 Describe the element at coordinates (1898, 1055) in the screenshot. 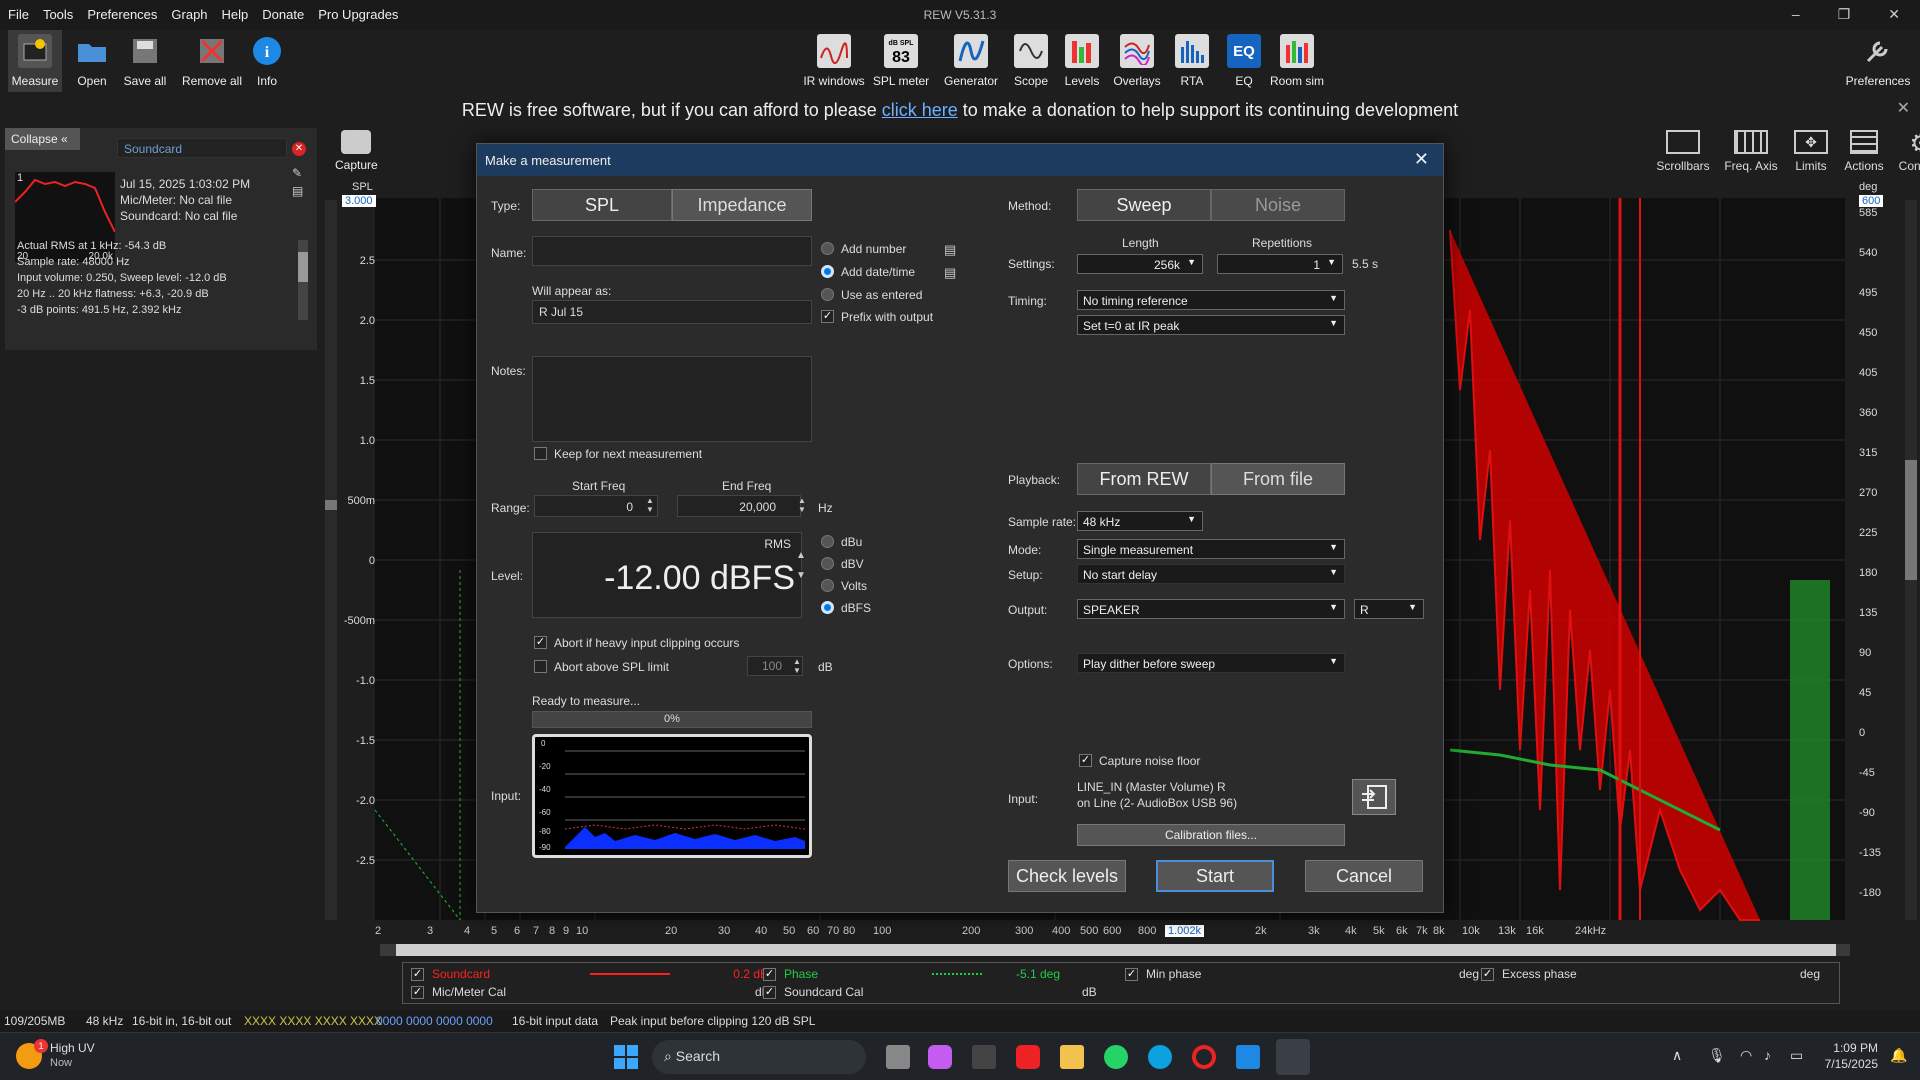

I see `notification-bell-icon: 🔔` at that location.